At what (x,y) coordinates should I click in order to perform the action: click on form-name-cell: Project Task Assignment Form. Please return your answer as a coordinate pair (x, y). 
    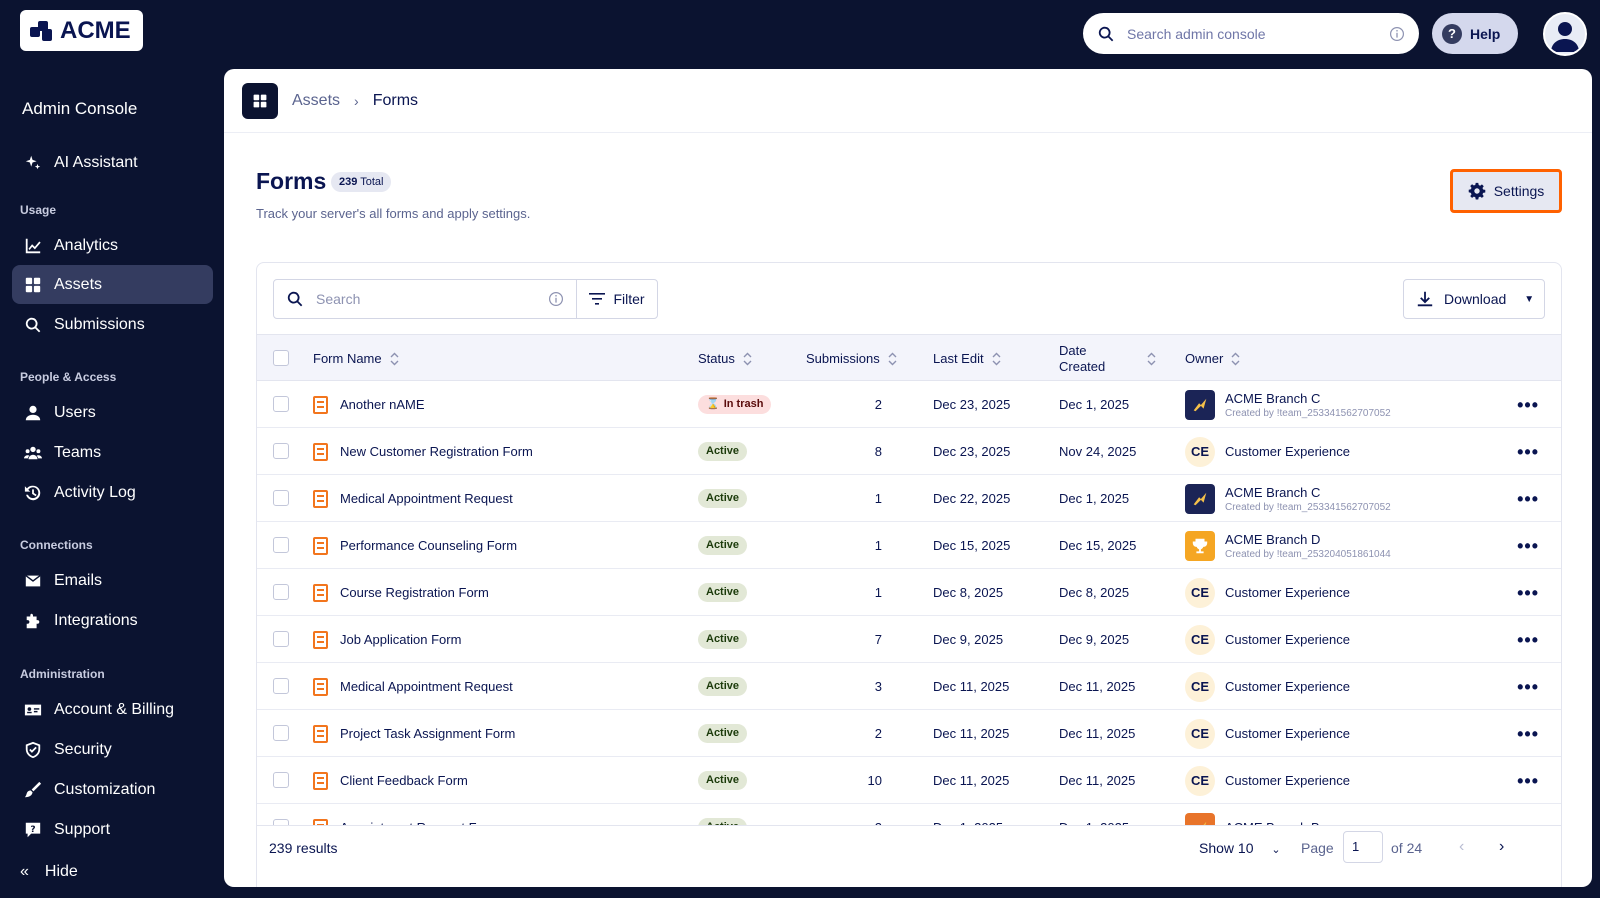
    Looking at the image, I should click on (414, 733).